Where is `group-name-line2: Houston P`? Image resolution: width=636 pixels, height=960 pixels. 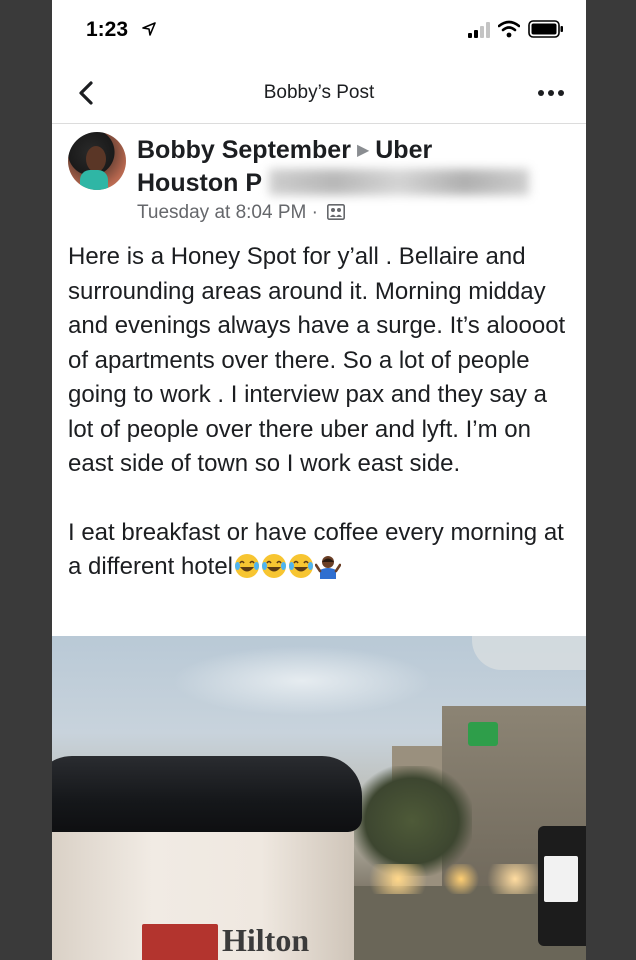
group-name-line2: Houston P is located at coordinates (199, 183).